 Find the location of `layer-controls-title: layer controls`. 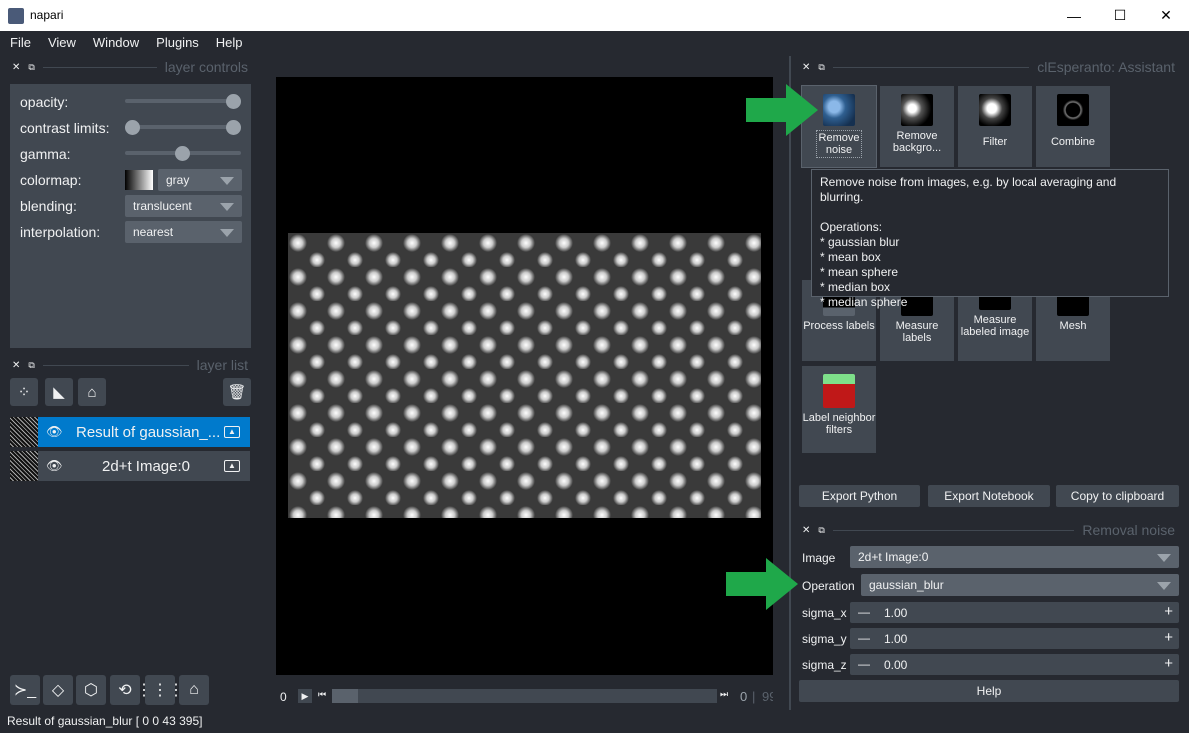

layer-controls-title: layer controls is located at coordinates (206, 67).